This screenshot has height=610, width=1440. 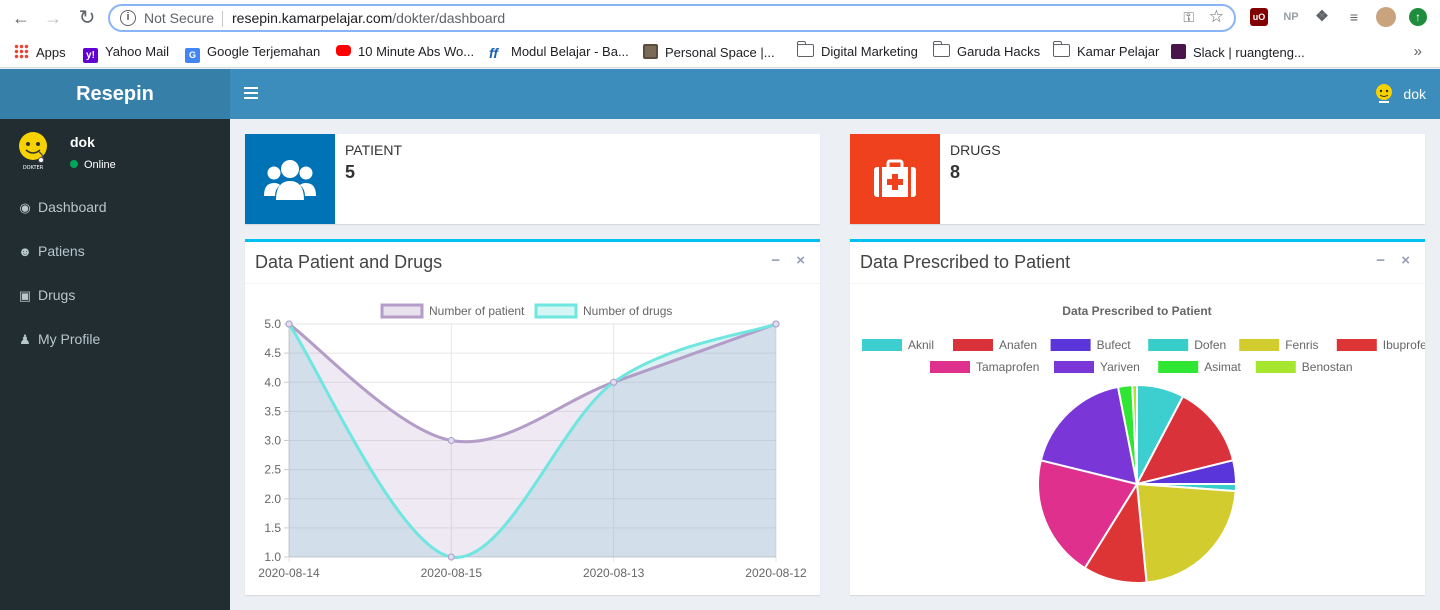 What do you see at coordinates (137, 51) in the screenshot?
I see `bookmark-label: Yahoo Mail` at bounding box center [137, 51].